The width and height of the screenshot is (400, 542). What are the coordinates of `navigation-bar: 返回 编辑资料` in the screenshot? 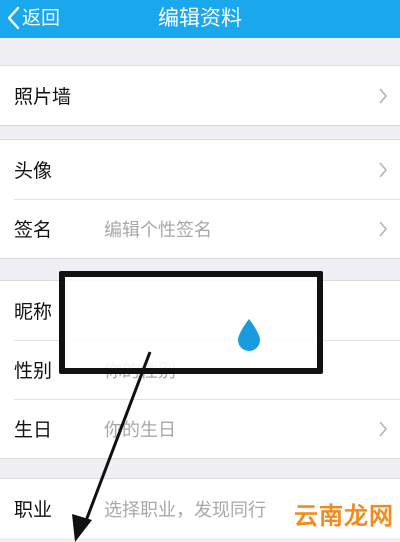 It's located at (200, 19).